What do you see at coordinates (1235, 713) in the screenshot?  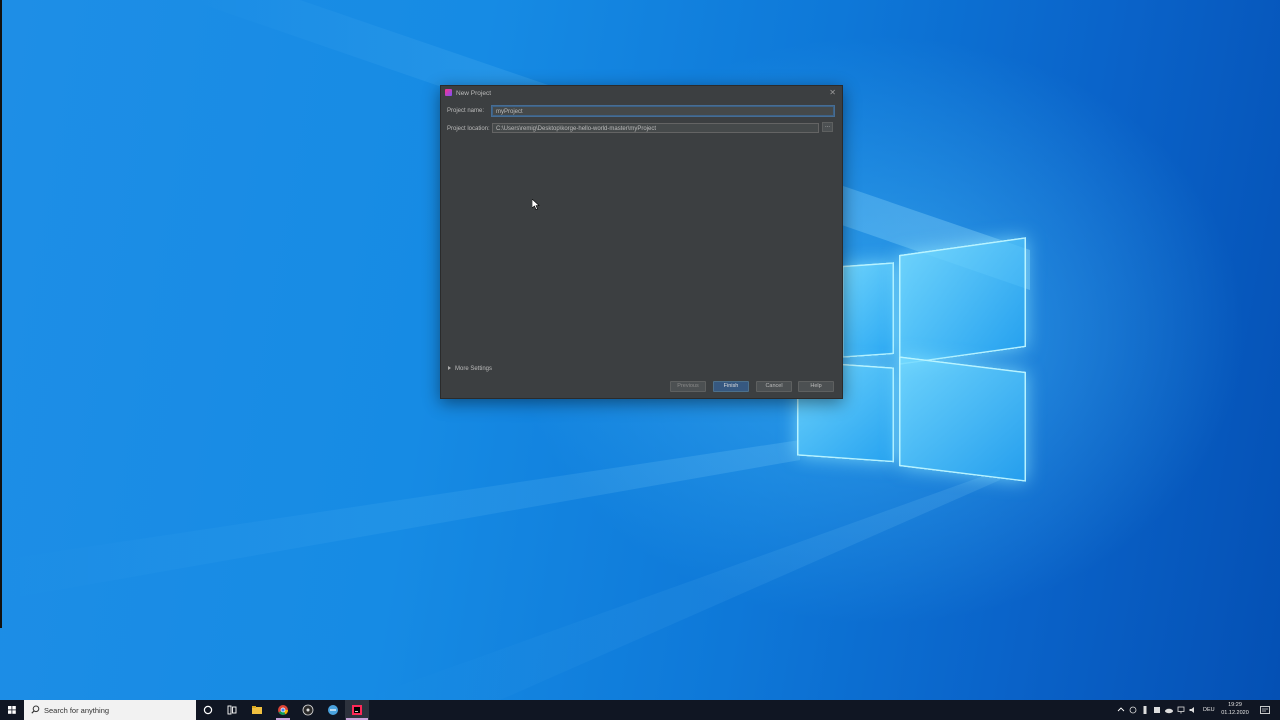 I see `clock-date: 01.12.2020` at bounding box center [1235, 713].